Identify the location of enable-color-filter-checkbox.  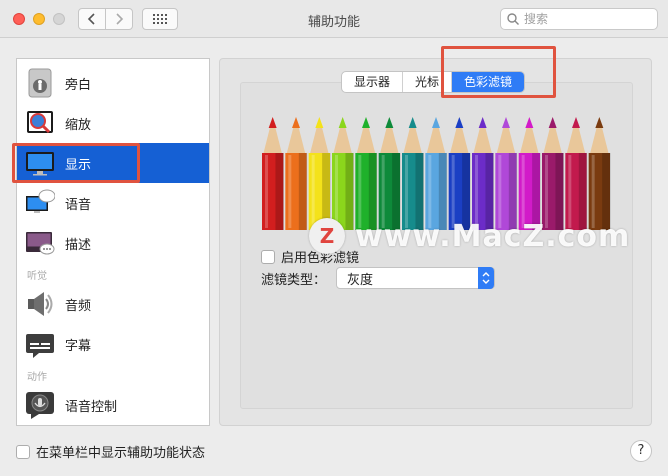
(268, 256).